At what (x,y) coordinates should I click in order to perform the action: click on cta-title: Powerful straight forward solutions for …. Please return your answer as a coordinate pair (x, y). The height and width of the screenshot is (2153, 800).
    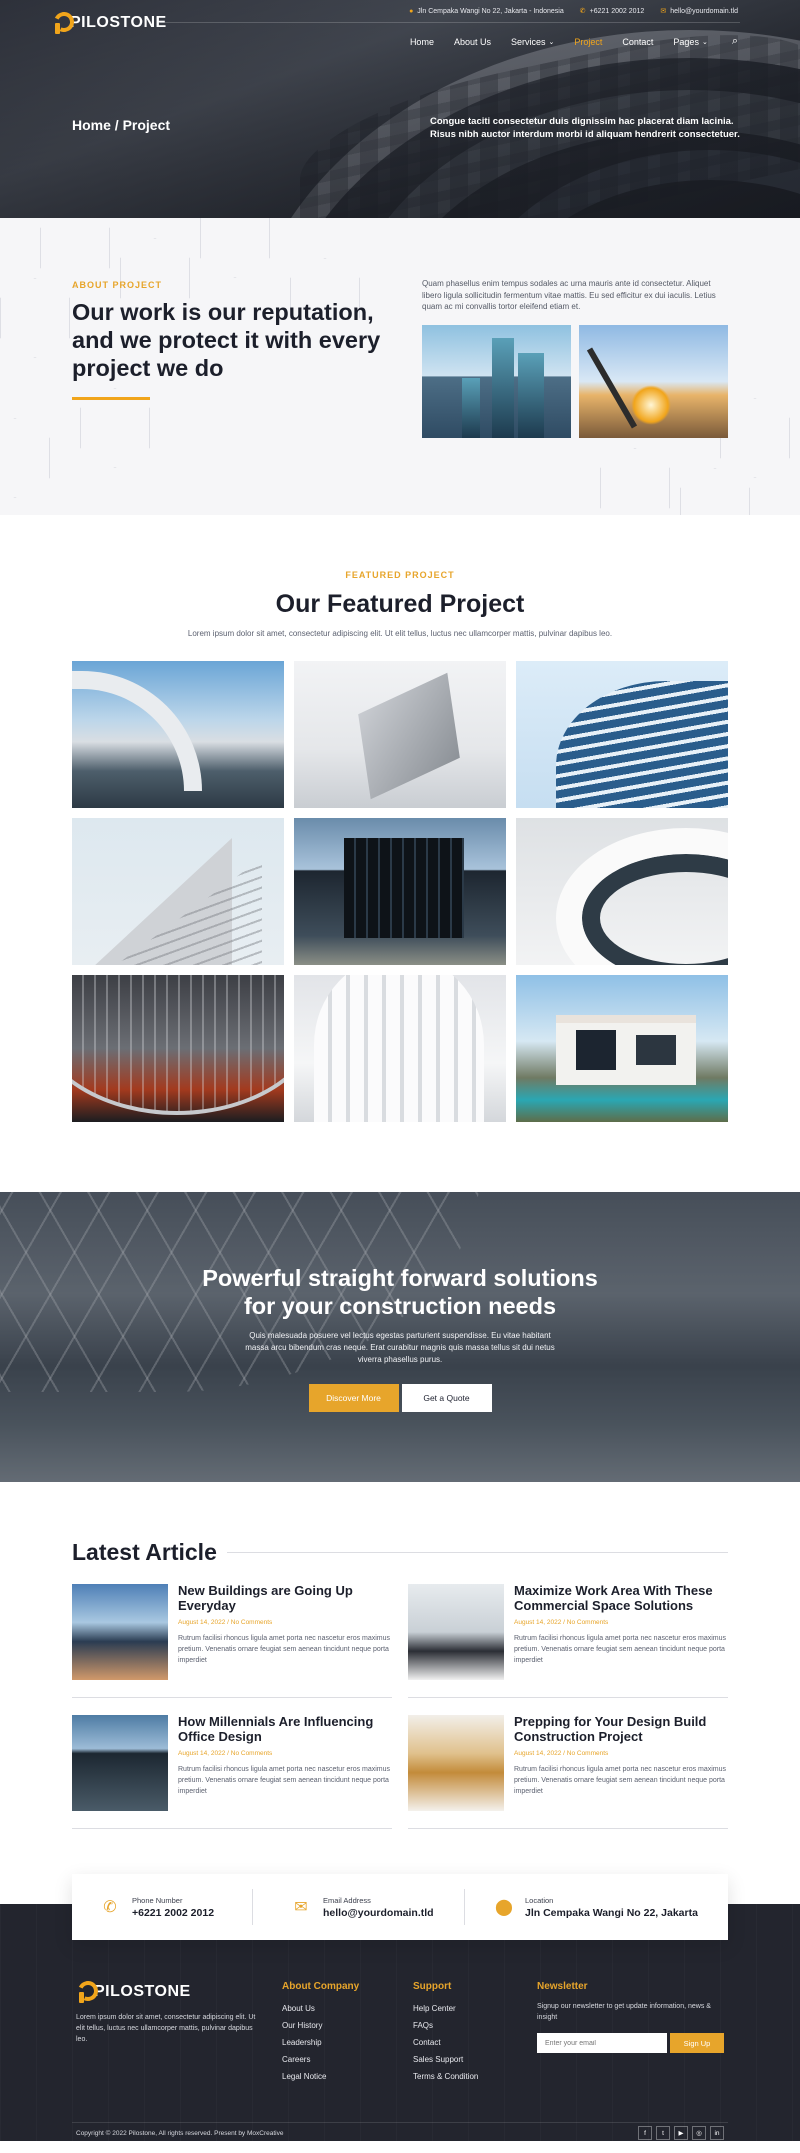
    Looking at the image, I should click on (400, 1292).